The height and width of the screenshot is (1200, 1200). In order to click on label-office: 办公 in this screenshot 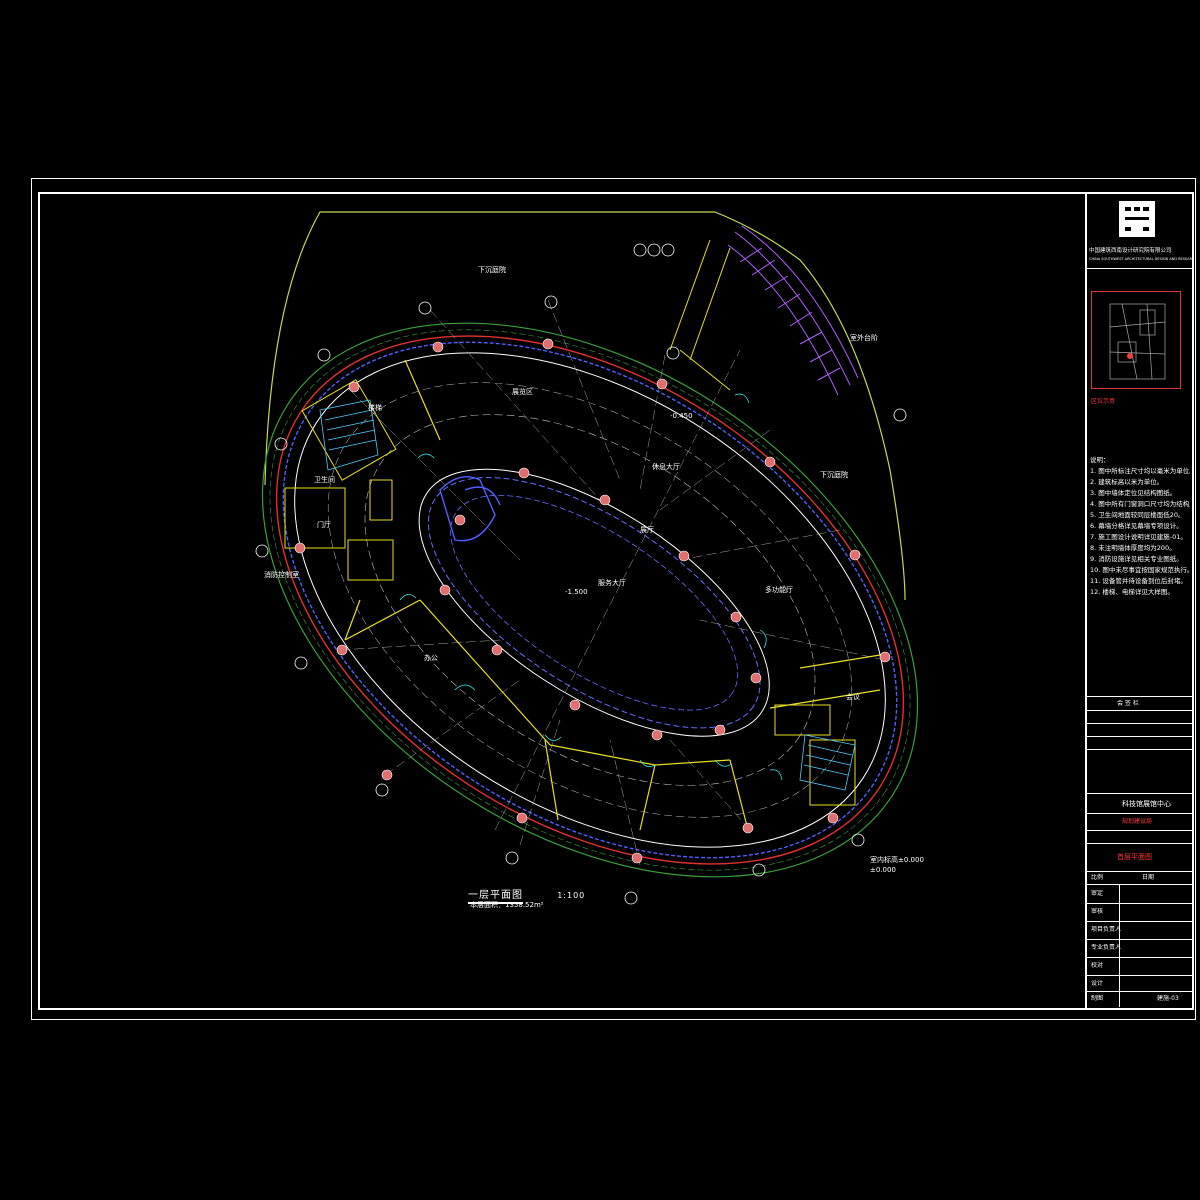, I will do `click(431, 658)`.